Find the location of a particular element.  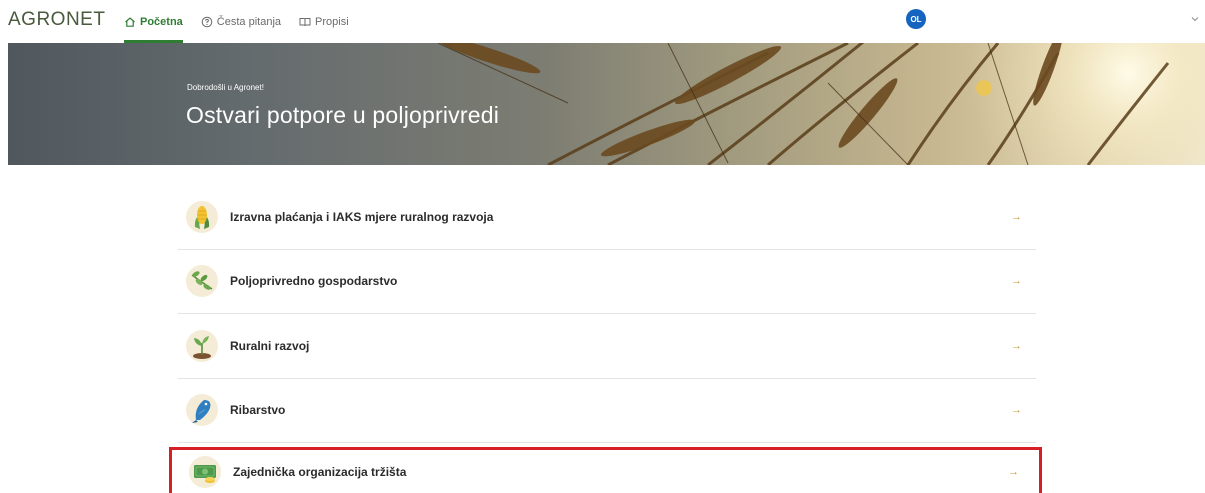

fish-icon is located at coordinates (202, 410).